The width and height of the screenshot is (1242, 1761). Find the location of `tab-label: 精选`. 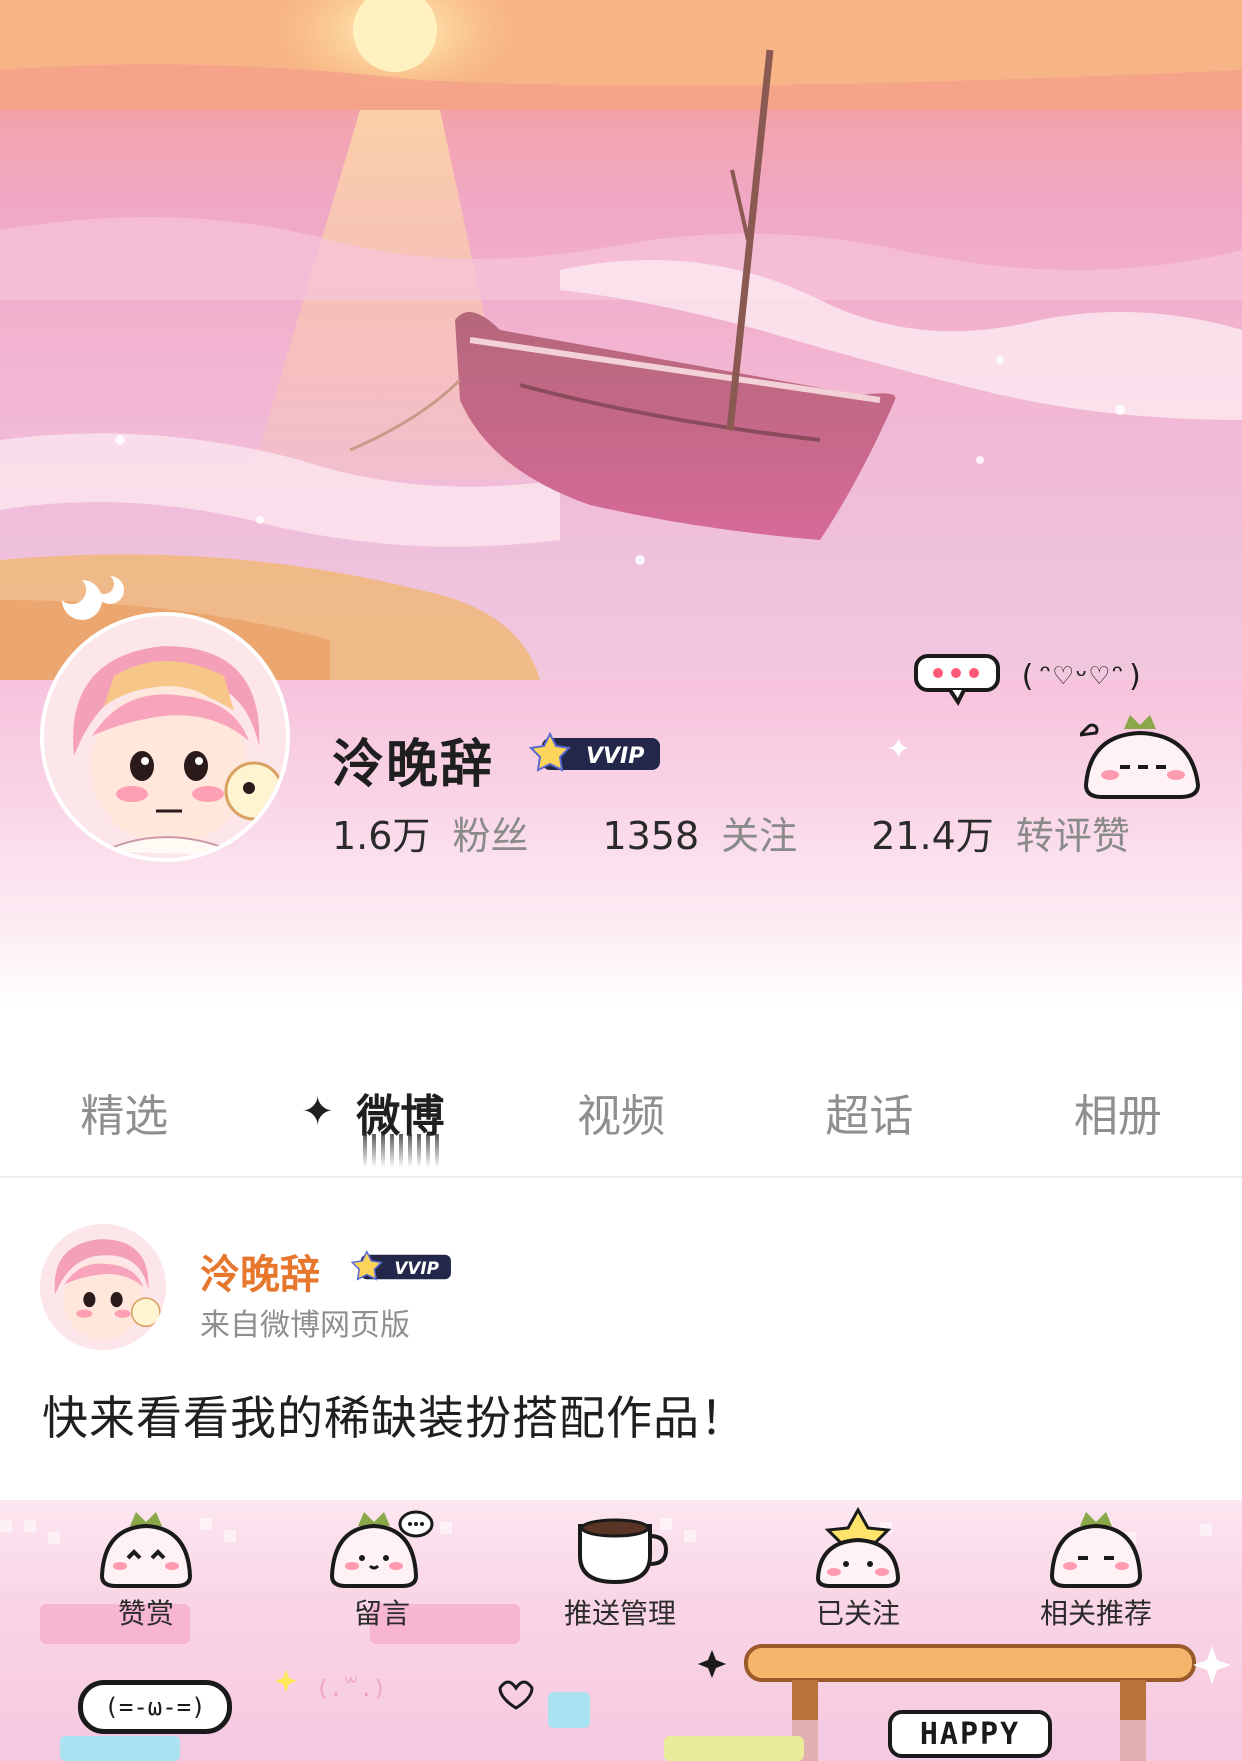

tab-label: 精选 is located at coordinates (124, 1116).